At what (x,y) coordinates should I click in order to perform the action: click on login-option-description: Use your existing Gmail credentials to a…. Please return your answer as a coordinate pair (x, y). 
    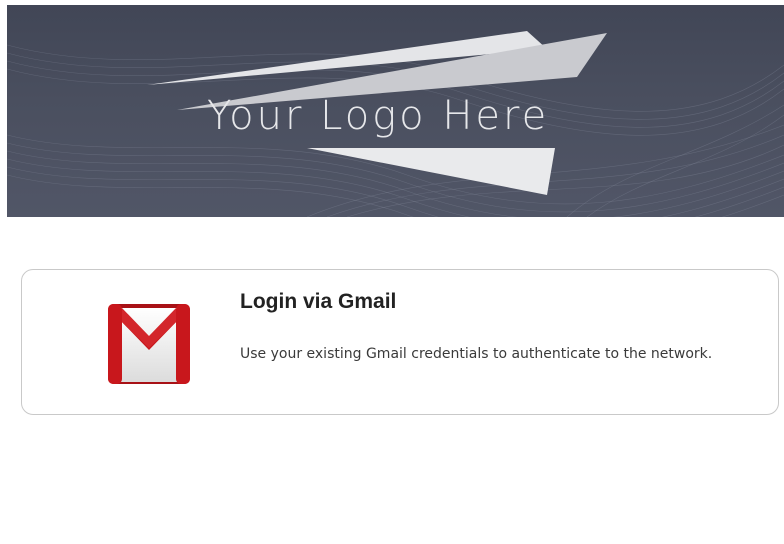
    Looking at the image, I should click on (476, 354).